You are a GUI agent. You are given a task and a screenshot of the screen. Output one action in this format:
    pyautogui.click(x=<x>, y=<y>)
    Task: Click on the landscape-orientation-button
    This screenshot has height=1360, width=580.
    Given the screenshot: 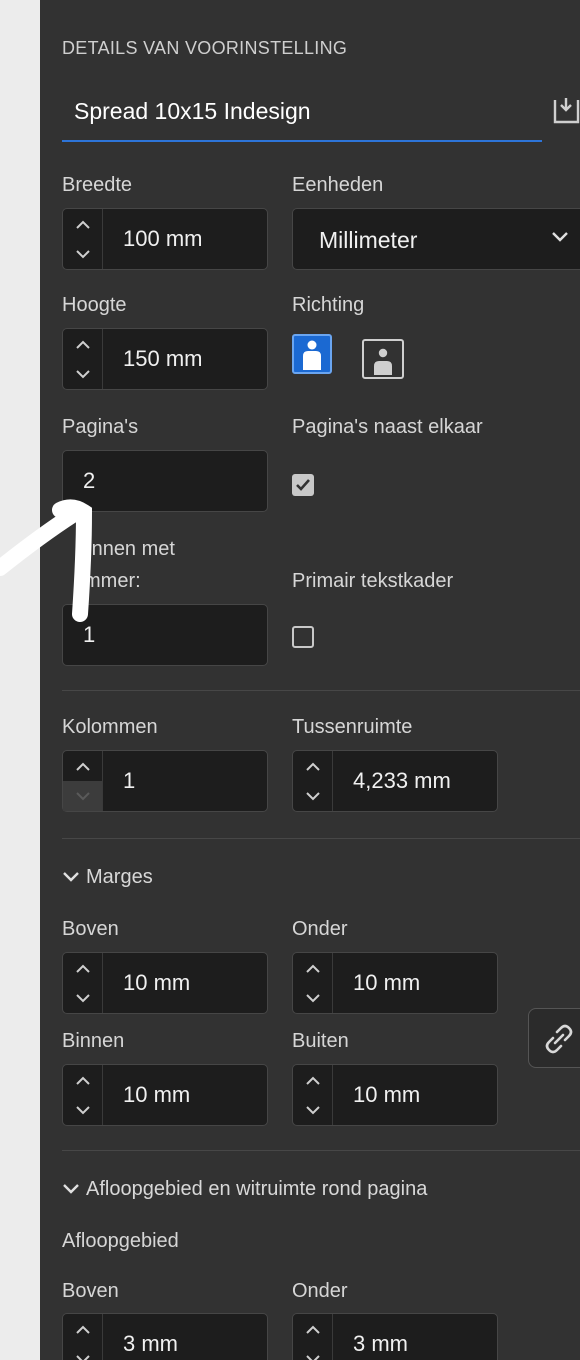 What is the action you would take?
    pyautogui.click(x=383, y=359)
    